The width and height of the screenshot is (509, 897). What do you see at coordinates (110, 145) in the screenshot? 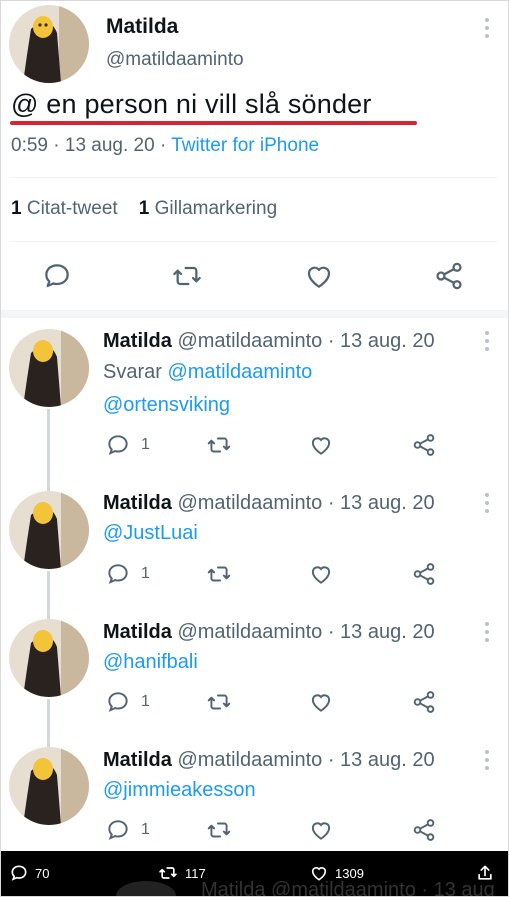
I see `tweet-date: 13 aug. 20` at bounding box center [110, 145].